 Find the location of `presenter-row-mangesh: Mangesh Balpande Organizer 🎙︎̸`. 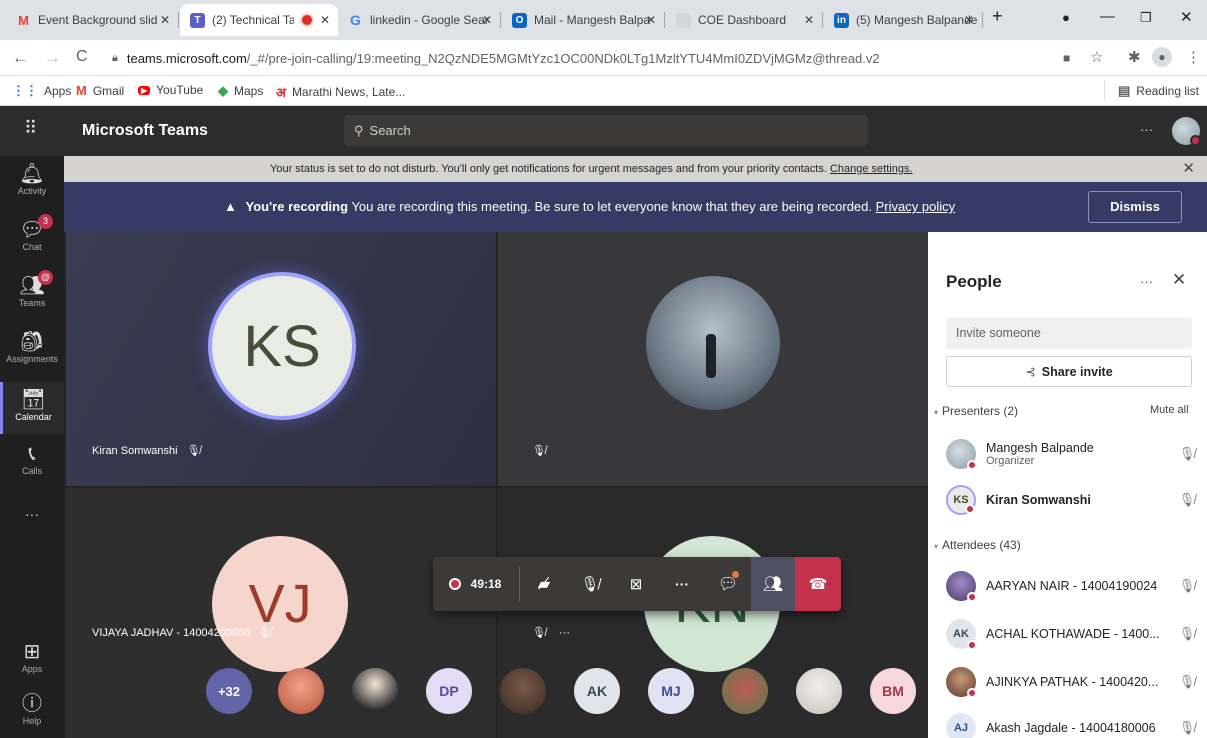

presenter-row-mangesh: Mangesh Balpande Organizer 🎙︎̸ is located at coordinates (1071, 454).